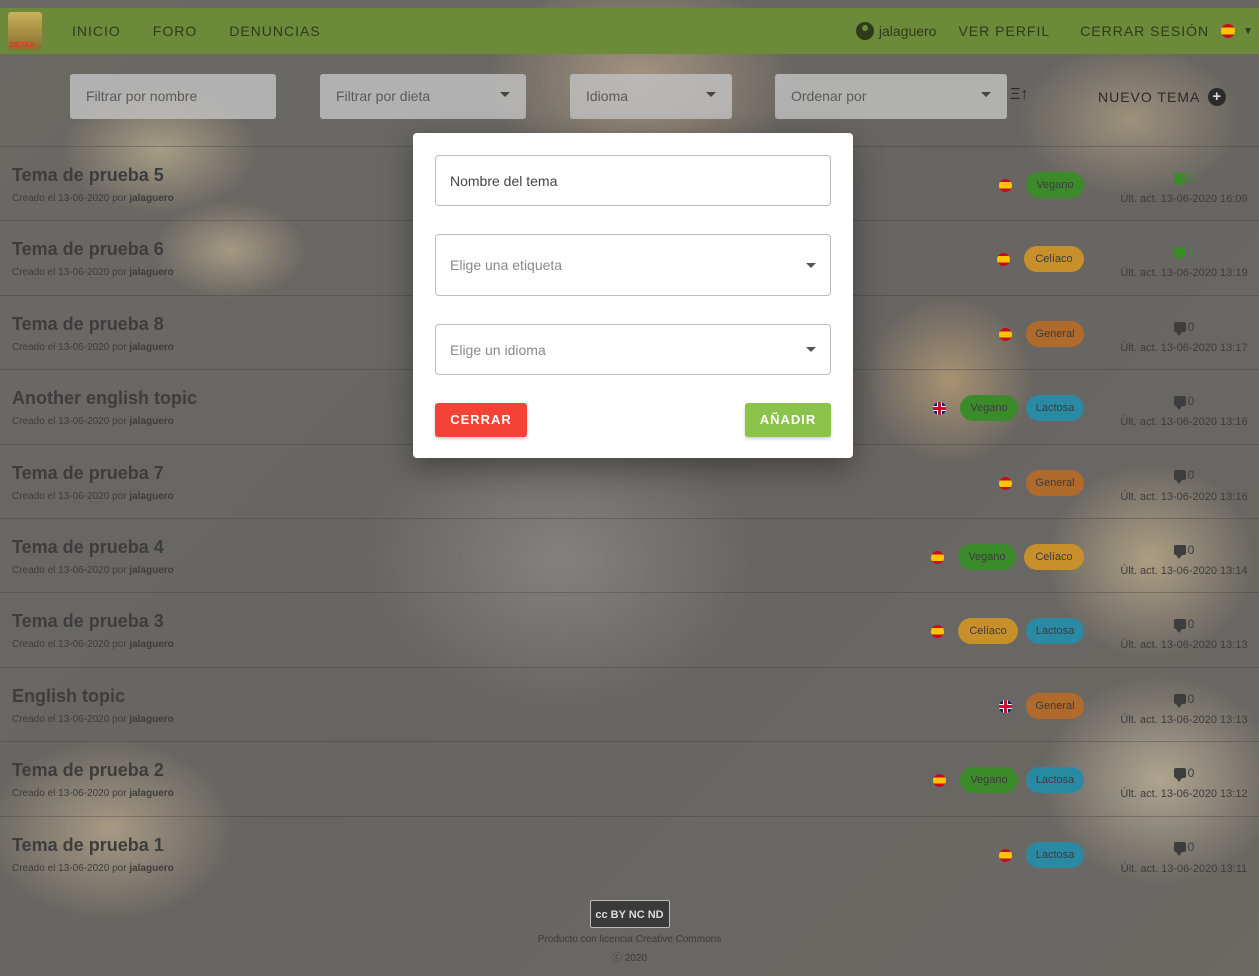 The image size is (1259, 976). I want to click on tag-badge: Celíaco, so click(988, 631).